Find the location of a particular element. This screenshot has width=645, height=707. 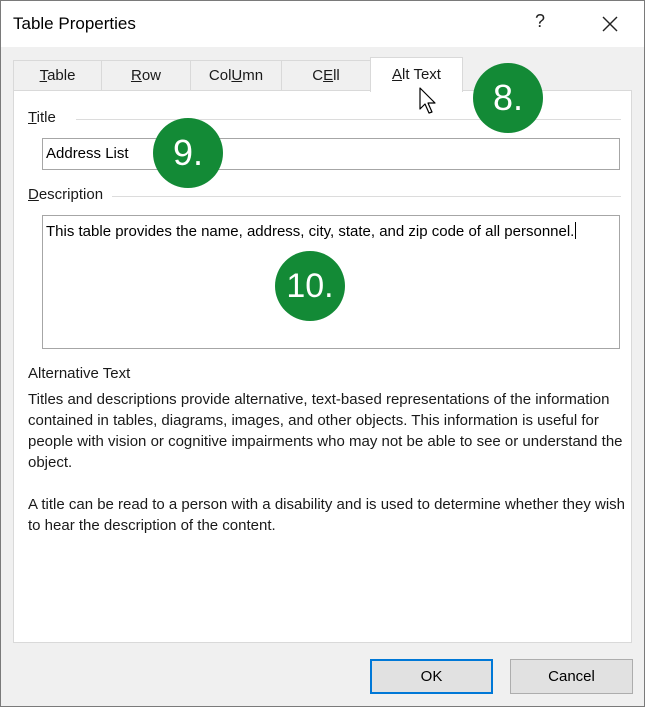

tab-alt-text: Alt Text is located at coordinates (416, 74).